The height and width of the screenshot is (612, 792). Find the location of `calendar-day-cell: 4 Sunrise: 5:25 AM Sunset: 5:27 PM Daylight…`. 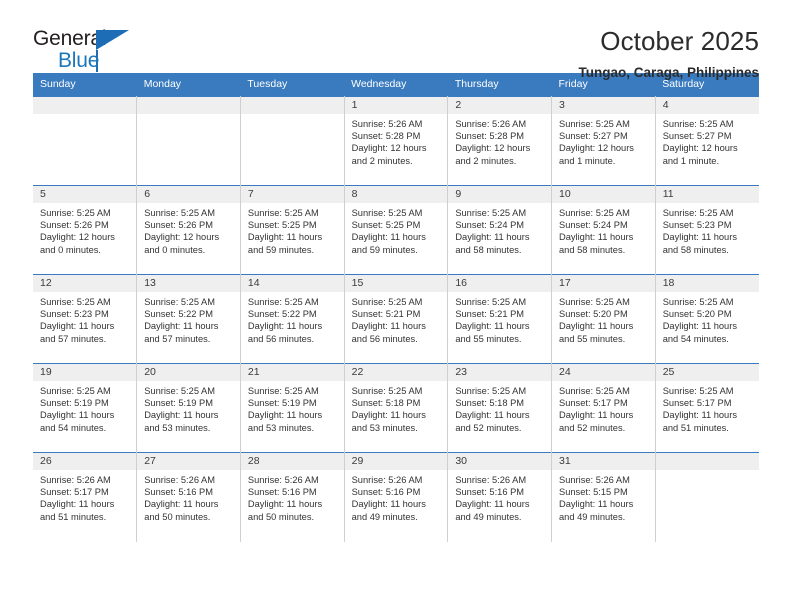

calendar-day-cell: 4 Sunrise: 5:25 AM Sunset: 5:27 PM Daylight… is located at coordinates (707, 141).